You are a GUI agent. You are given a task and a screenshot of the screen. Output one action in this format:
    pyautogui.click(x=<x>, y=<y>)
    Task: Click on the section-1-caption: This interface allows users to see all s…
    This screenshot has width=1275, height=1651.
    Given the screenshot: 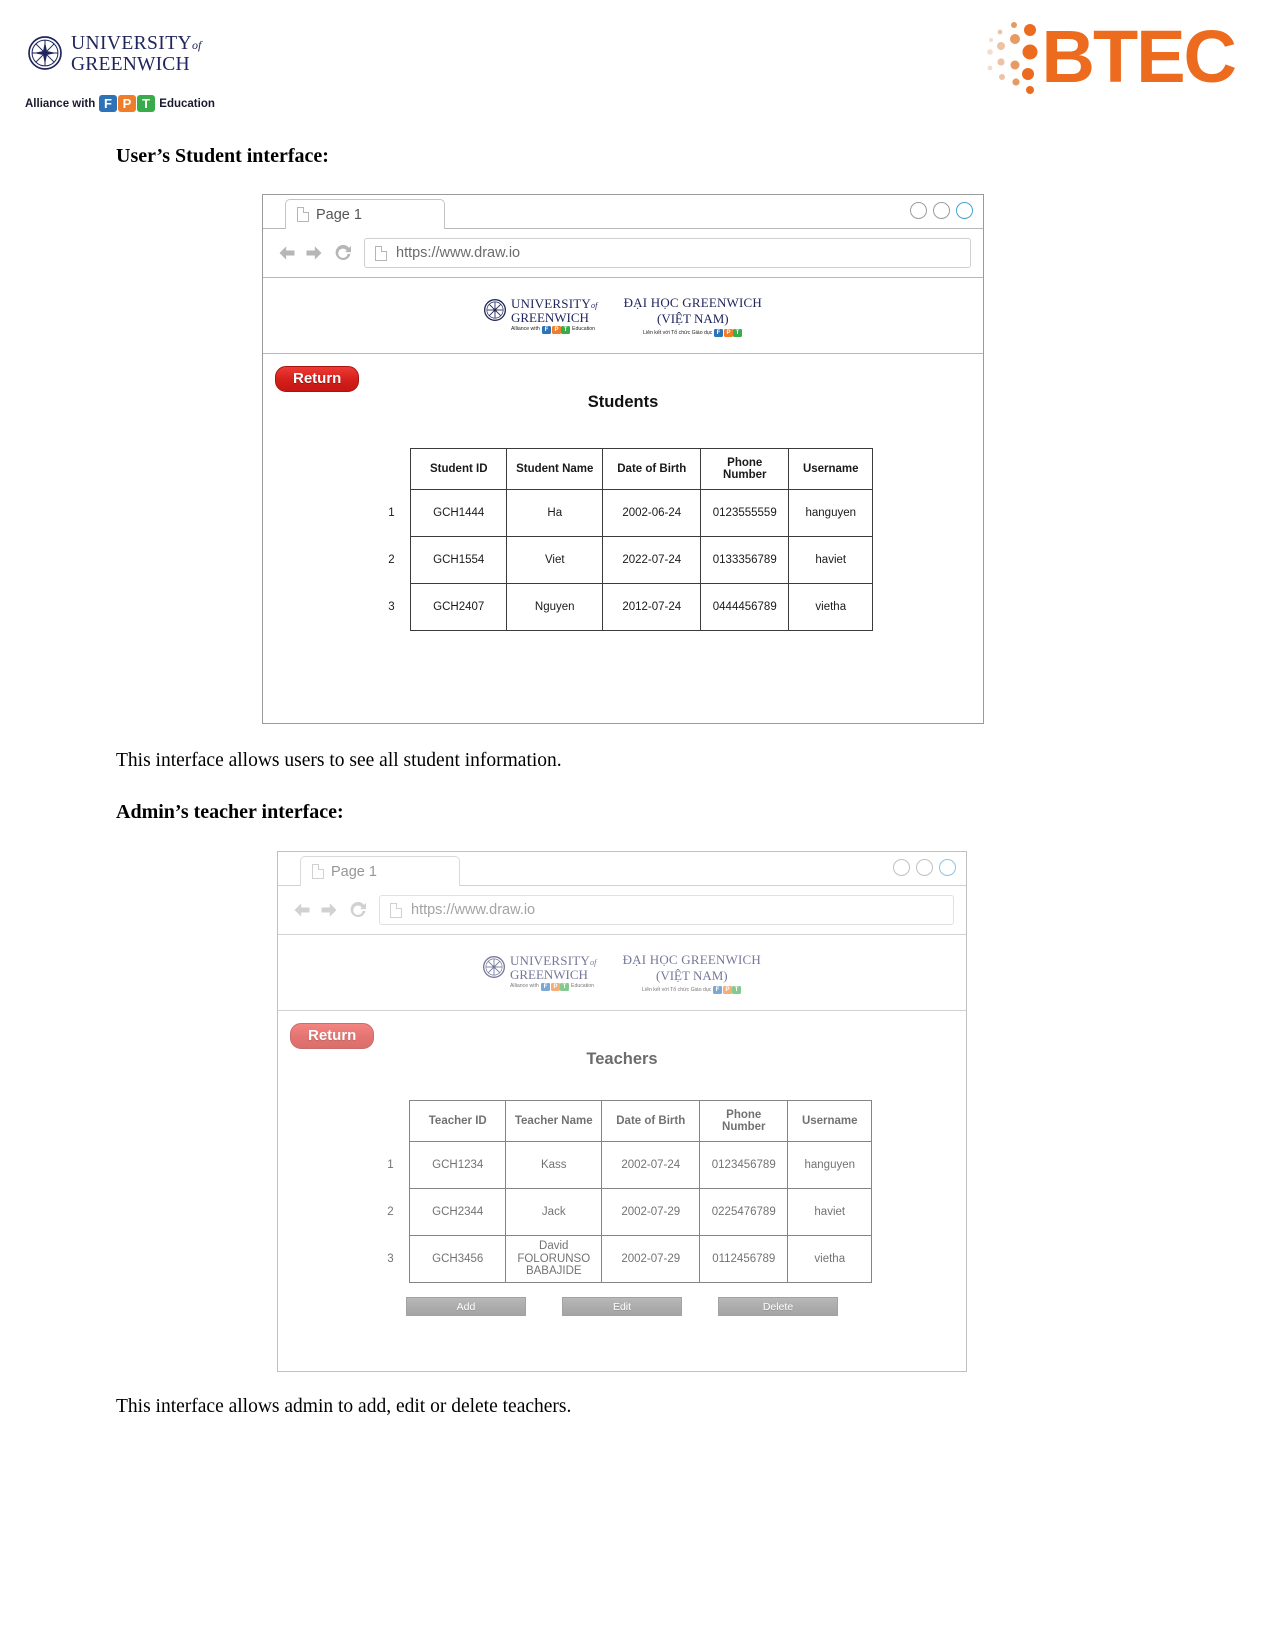 What is the action you would take?
    pyautogui.click(x=339, y=760)
    